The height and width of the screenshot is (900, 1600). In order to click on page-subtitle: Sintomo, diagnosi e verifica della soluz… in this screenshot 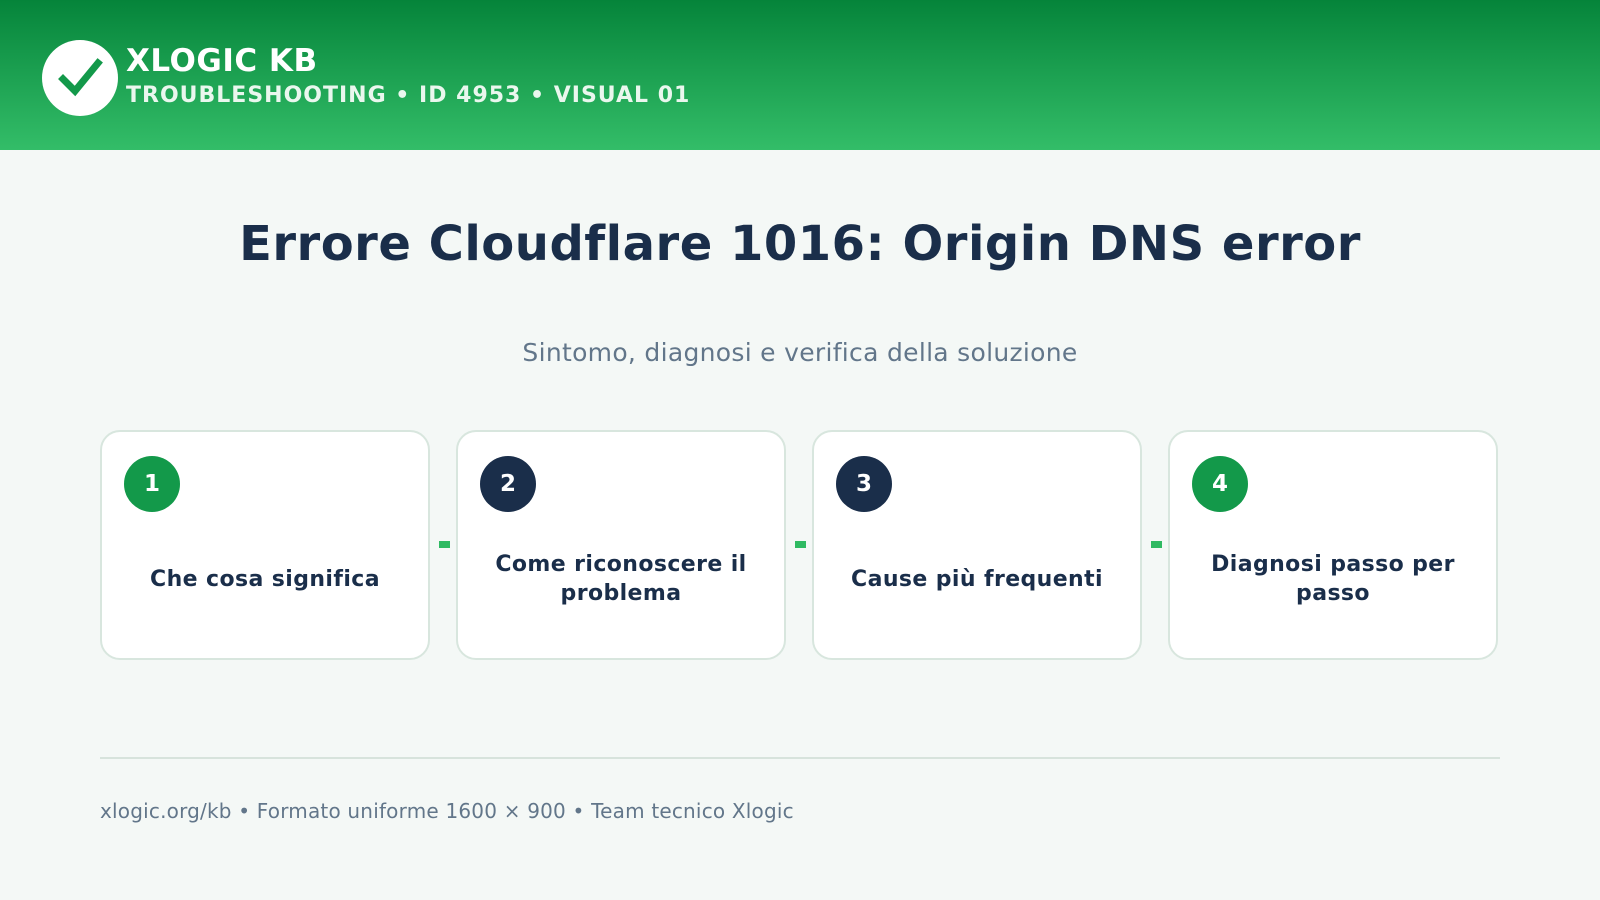, I will do `click(800, 352)`.